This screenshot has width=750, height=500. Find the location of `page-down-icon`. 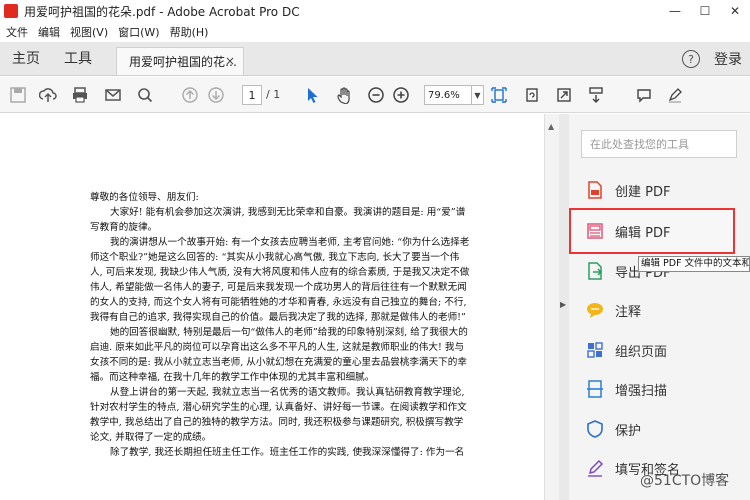

page-down-icon is located at coordinates (216, 95).